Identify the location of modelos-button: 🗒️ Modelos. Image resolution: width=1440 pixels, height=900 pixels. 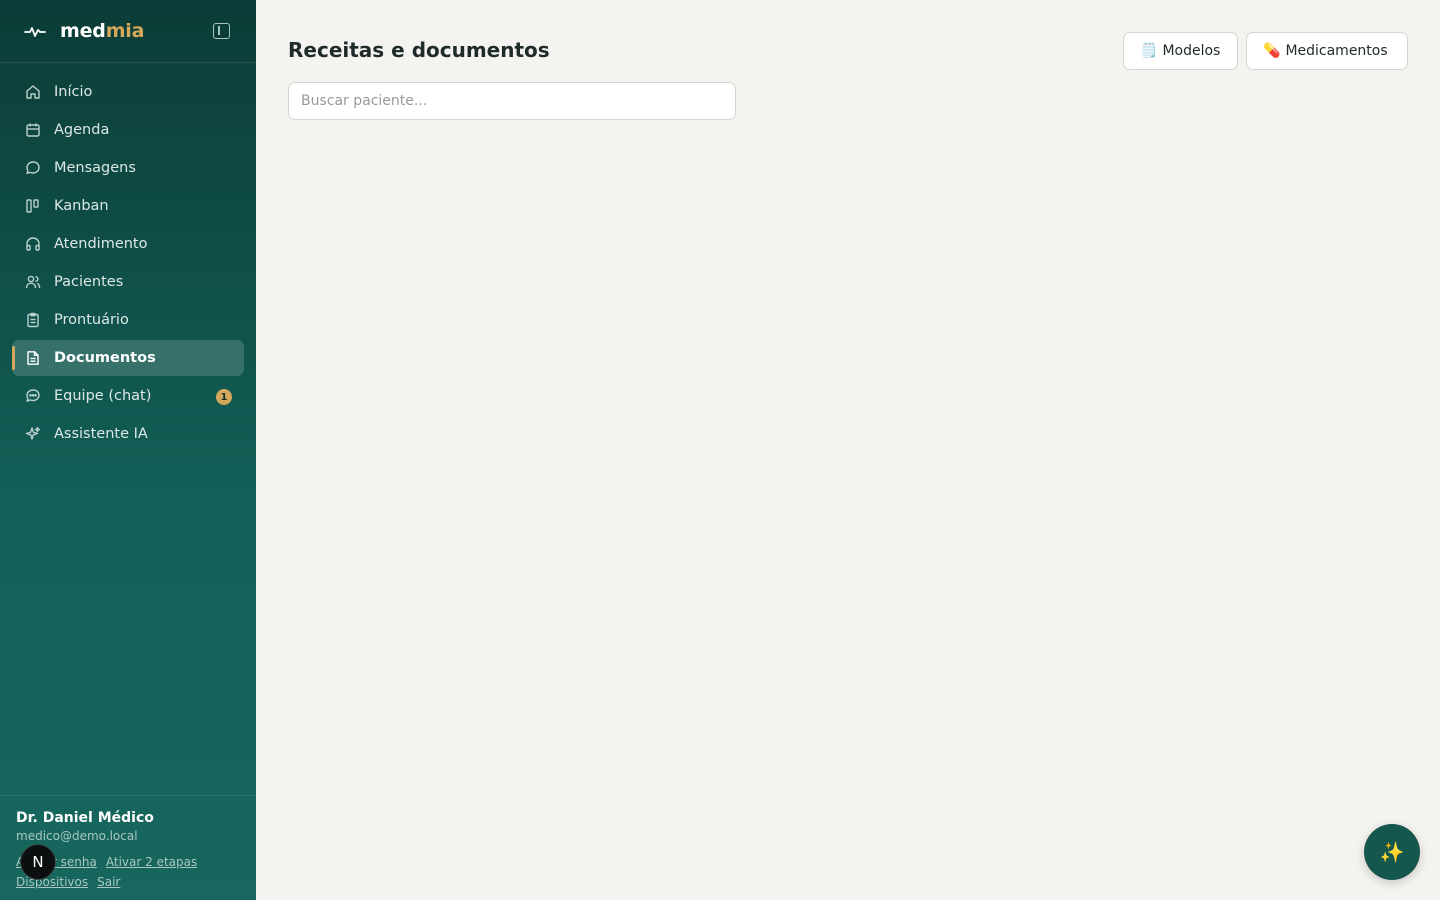
(1180, 51).